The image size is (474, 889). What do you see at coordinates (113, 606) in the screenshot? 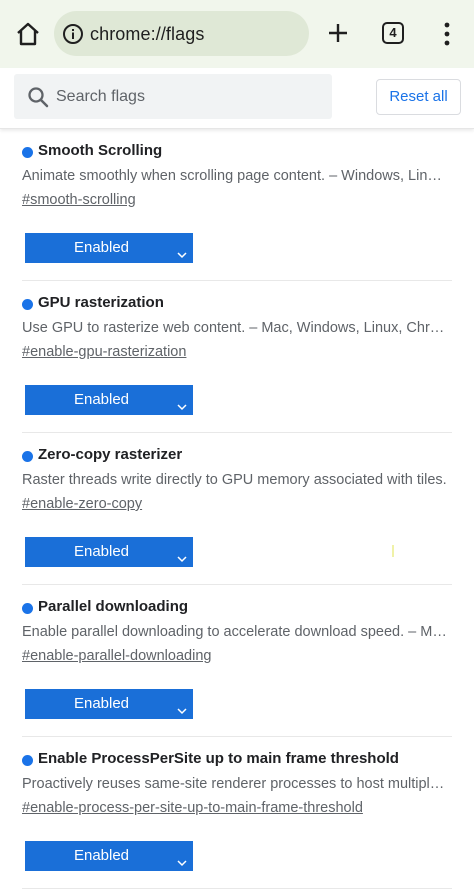
I see `flag-name: Parallel downloading` at bounding box center [113, 606].